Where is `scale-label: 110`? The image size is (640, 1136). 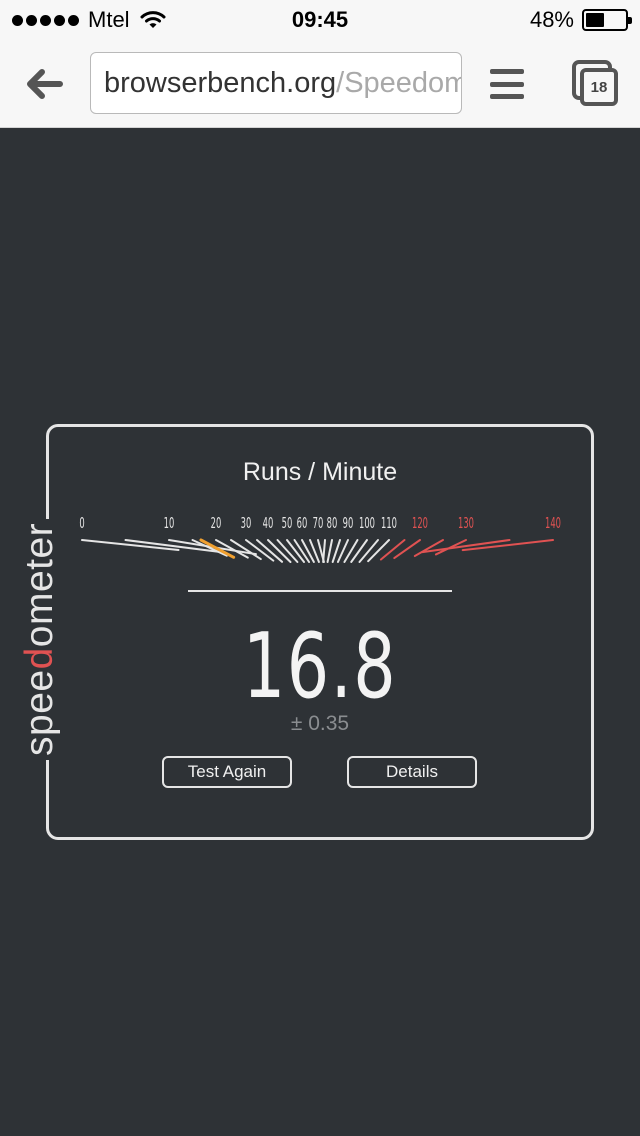 scale-label: 110 is located at coordinates (389, 523).